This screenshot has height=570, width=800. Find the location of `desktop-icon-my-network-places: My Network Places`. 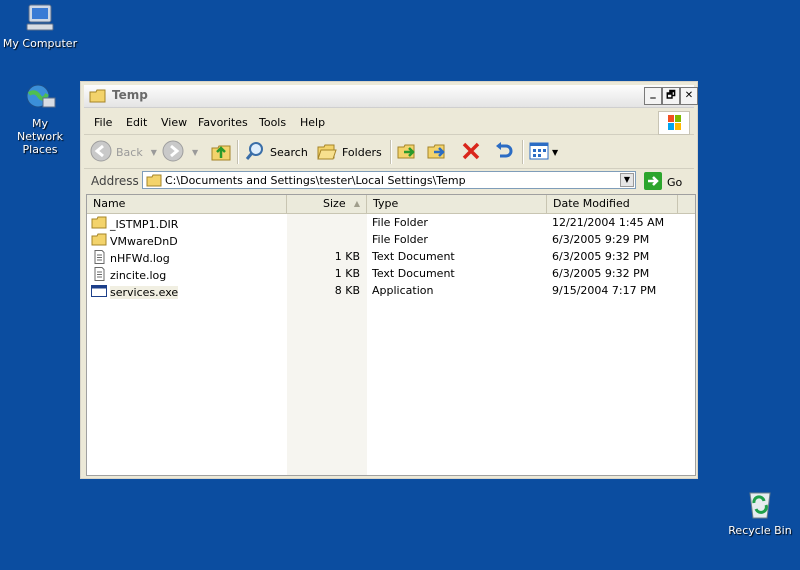

desktop-icon-my-network-places: My Network Places is located at coordinates (40, 119).